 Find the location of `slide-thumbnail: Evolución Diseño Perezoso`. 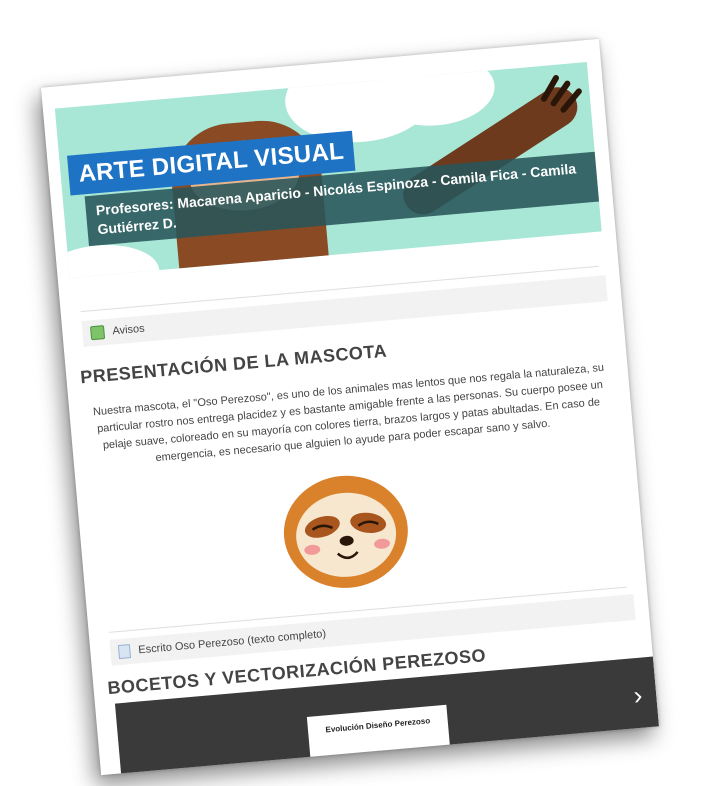

slide-thumbnail: Evolución Diseño Perezoso is located at coordinates (380, 740).